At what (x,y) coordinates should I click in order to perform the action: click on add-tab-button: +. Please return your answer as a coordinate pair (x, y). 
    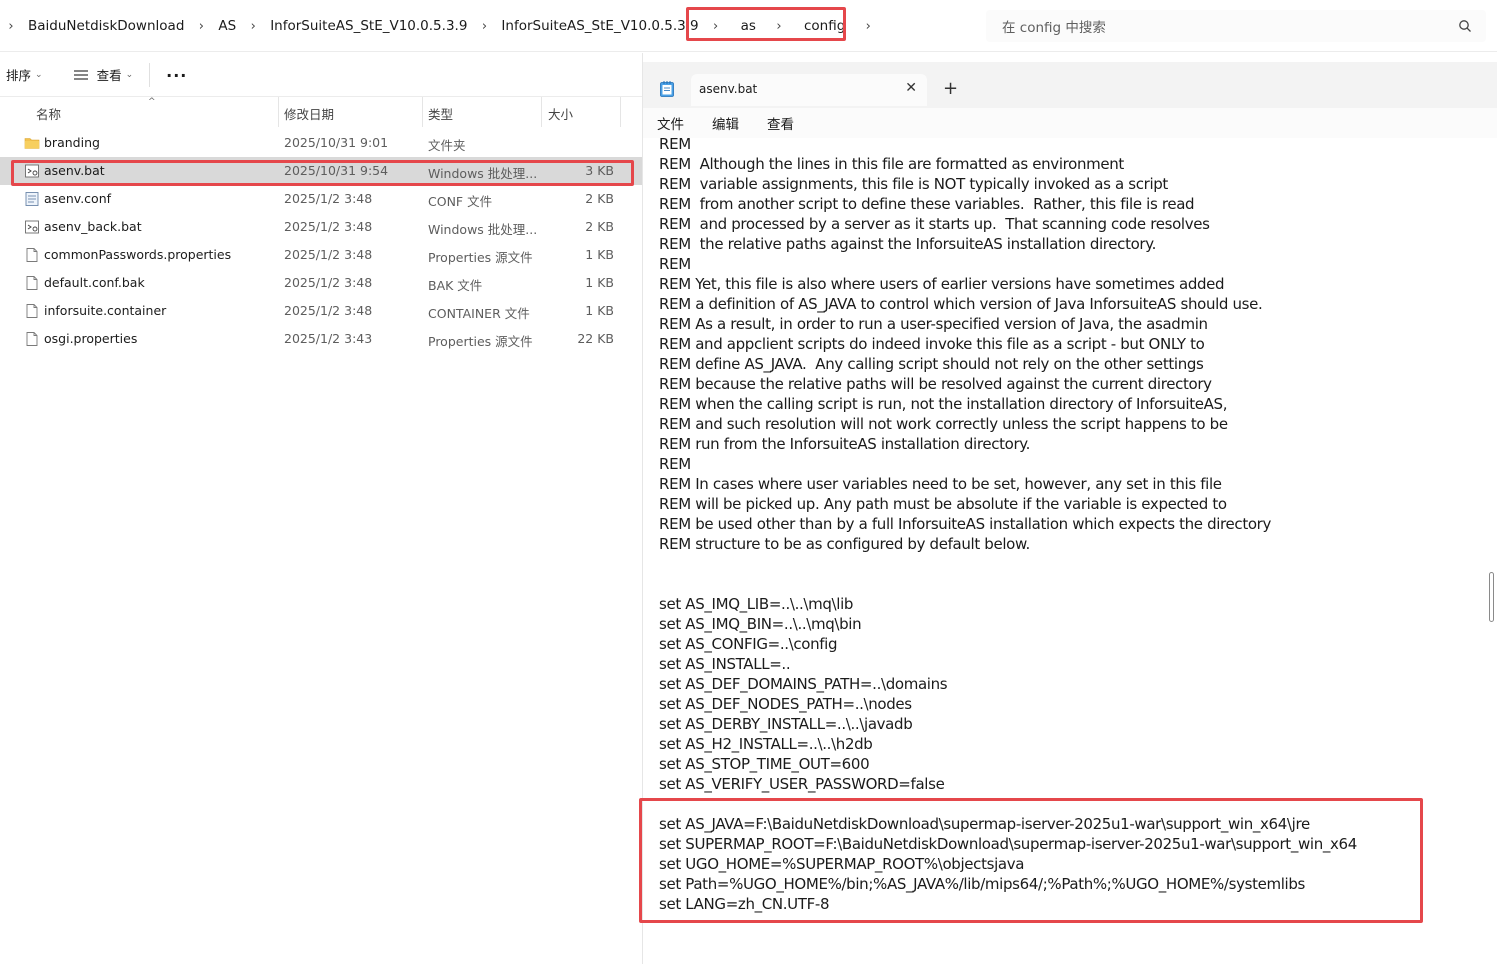
    Looking at the image, I should click on (950, 88).